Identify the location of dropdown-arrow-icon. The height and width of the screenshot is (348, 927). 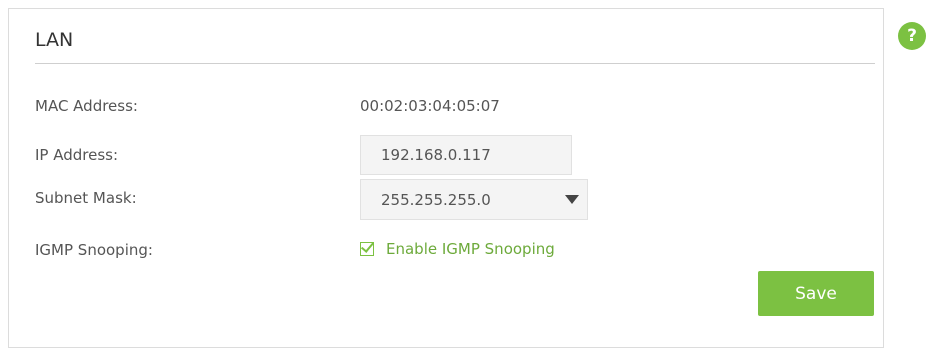
(572, 199).